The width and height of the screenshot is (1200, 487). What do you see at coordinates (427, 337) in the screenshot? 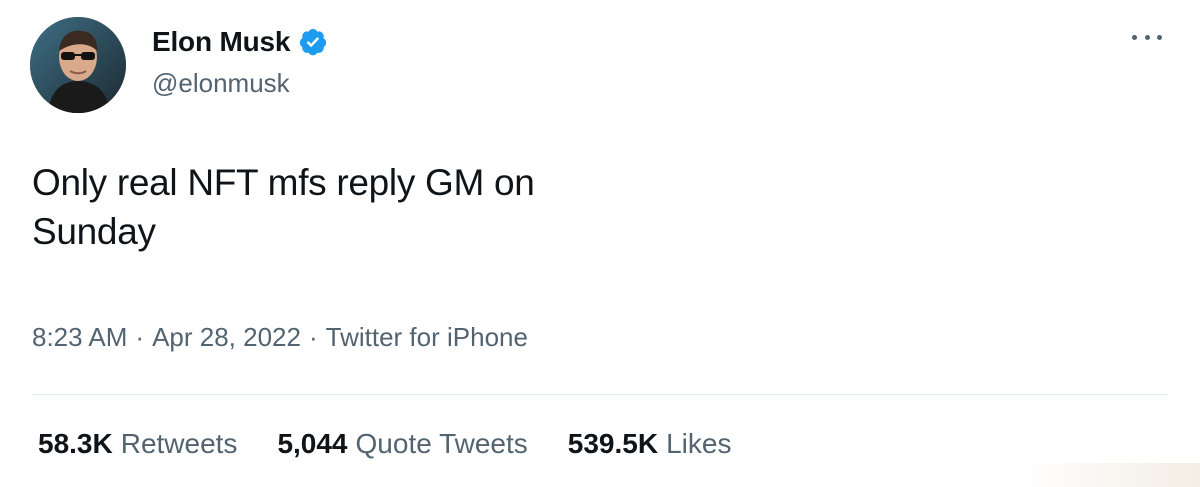
I see `tweet-source: Twitter for iPhone` at bounding box center [427, 337].